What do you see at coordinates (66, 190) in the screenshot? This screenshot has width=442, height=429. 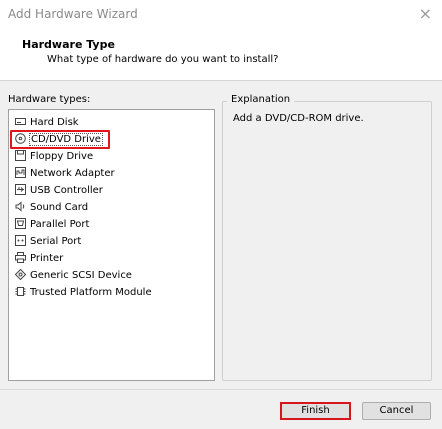 I see `hardware-item-label: USB Controller` at bounding box center [66, 190].